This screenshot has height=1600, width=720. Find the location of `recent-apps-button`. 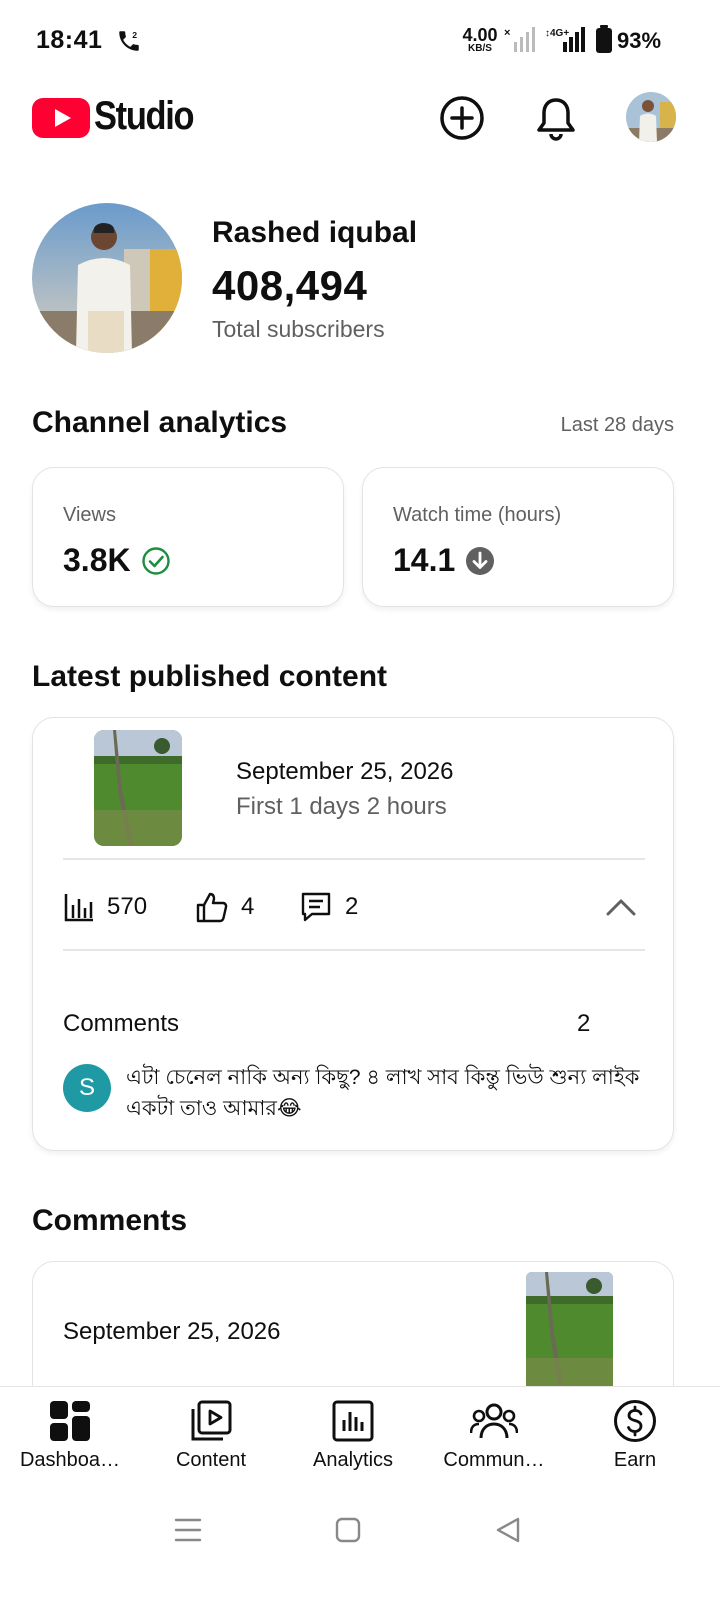

recent-apps-button is located at coordinates (188, 1530).